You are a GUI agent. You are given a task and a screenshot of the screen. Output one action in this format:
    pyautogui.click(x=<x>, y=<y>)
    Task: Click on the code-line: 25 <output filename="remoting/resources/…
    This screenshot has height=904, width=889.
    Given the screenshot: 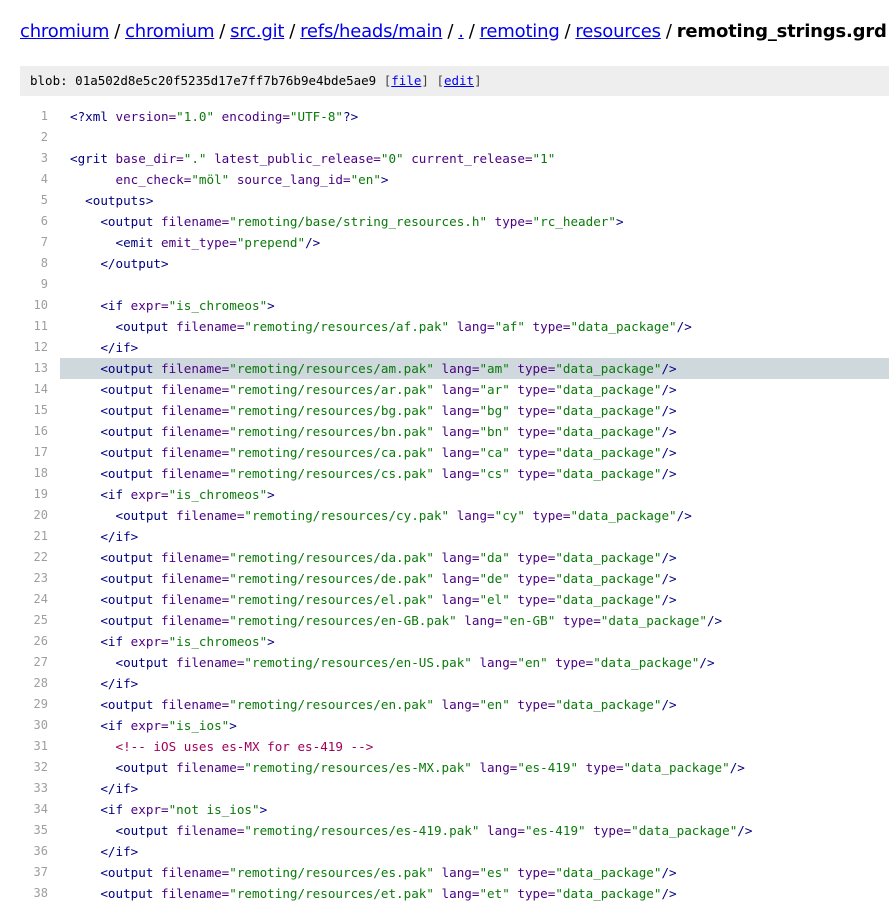 What is the action you would take?
    pyautogui.click(x=454, y=620)
    